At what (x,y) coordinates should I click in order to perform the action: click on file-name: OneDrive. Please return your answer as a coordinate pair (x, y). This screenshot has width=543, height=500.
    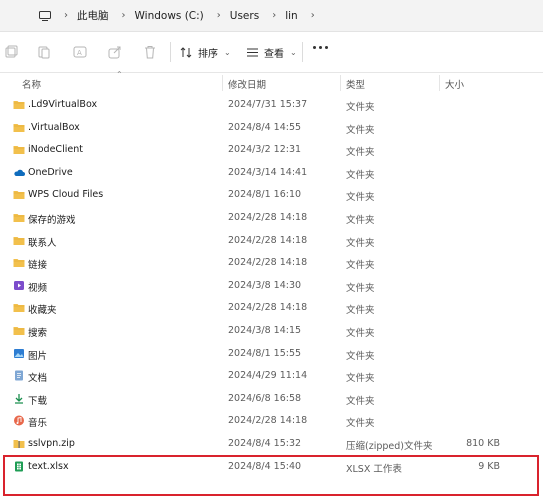
    Looking at the image, I should click on (50, 172).